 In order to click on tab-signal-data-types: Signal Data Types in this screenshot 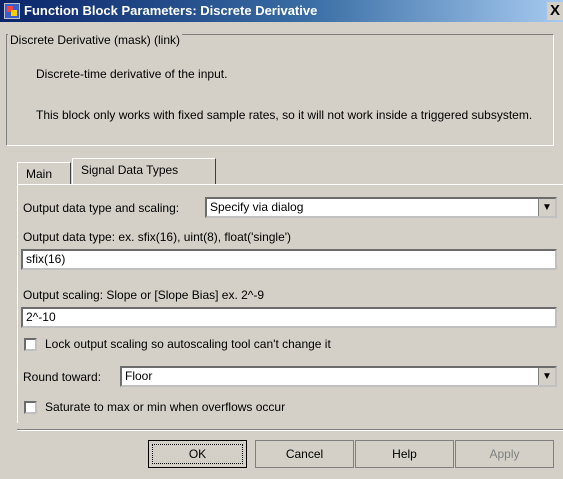, I will do `click(144, 171)`.